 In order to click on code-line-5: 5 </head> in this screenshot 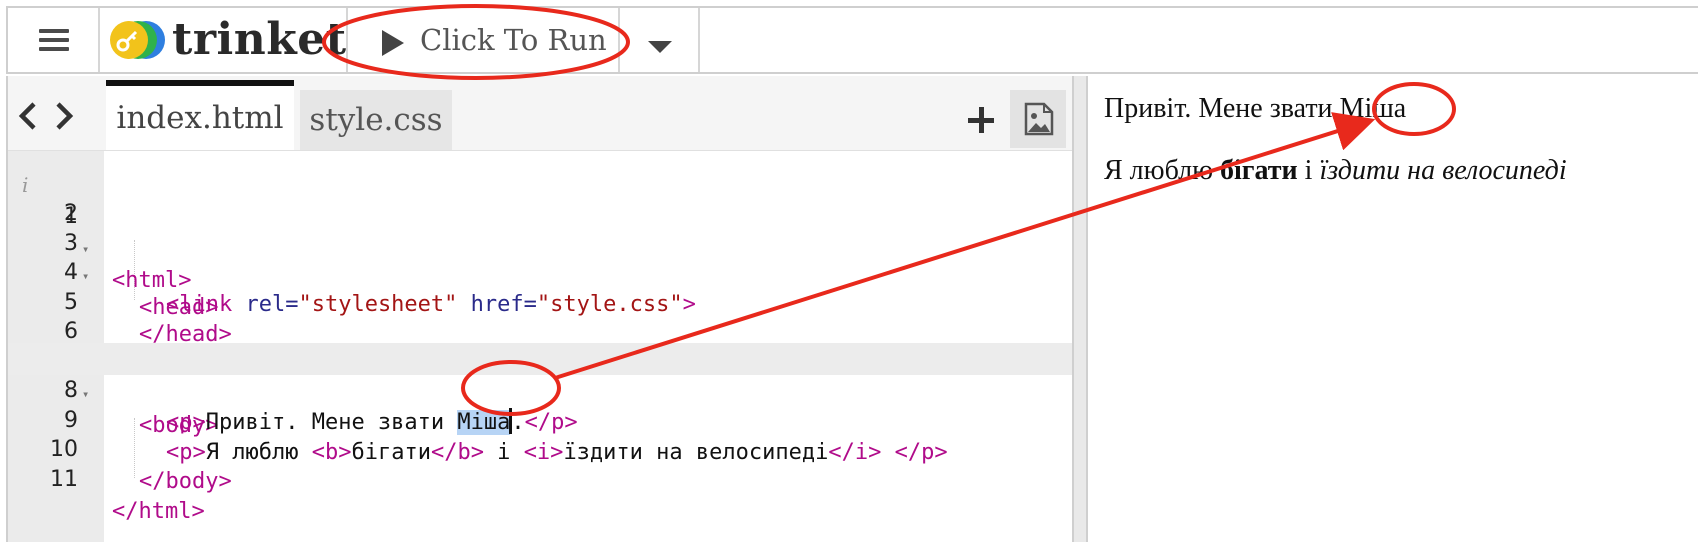, I will do `click(540, 301)`.